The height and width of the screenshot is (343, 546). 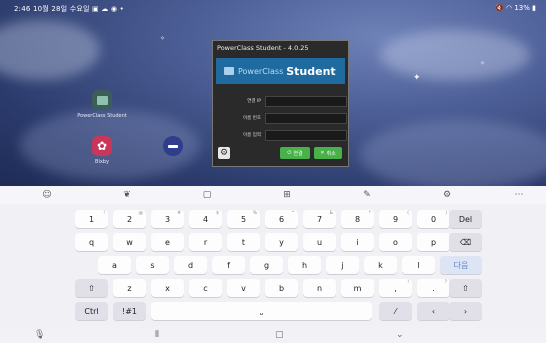 What do you see at coordinates (534, 8) in the screenshot?
I see `battery-icon: ▮` at bounding box center [534, 8].